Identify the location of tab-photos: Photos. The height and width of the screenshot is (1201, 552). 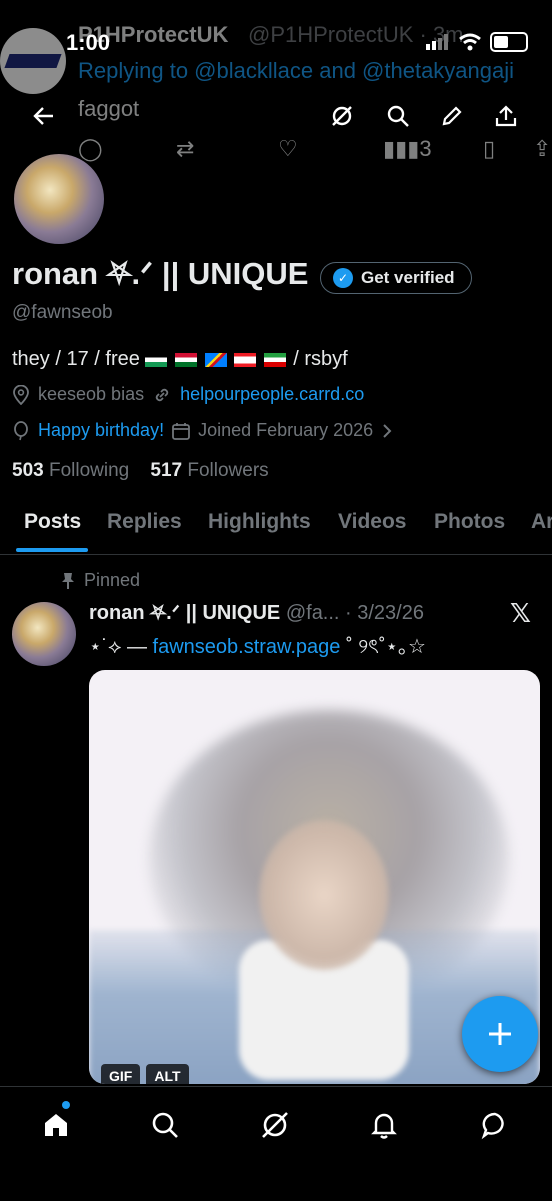
(469, 522).